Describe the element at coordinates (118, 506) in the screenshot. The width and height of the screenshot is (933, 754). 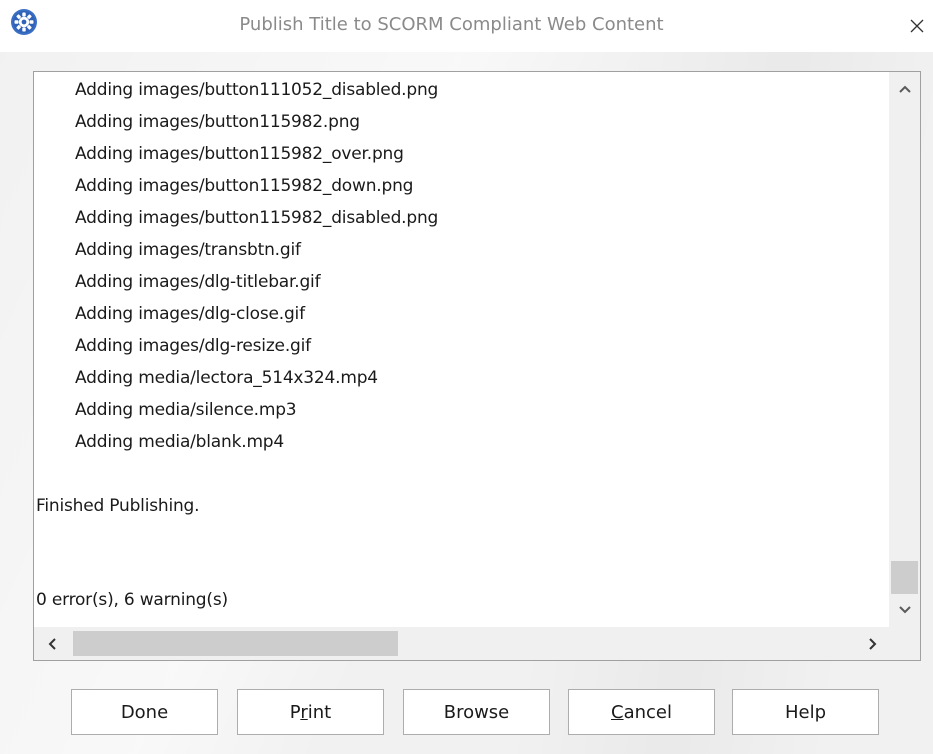
I see `finished-message: Finished Publishing.` at that location.